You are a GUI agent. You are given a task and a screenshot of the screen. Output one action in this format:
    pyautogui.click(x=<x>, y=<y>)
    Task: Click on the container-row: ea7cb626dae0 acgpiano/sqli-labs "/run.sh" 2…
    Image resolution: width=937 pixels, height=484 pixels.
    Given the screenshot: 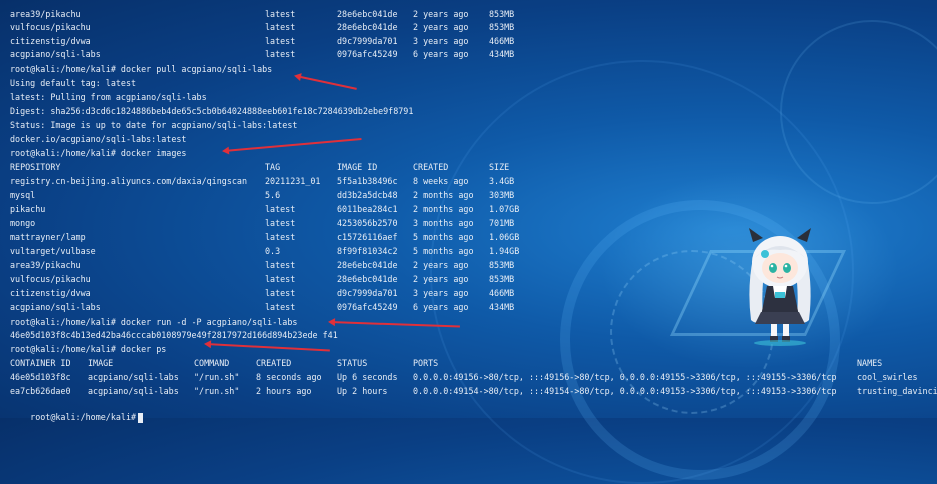 What is the action you would take?
    pyautogui.click(x=473, y=391)
    